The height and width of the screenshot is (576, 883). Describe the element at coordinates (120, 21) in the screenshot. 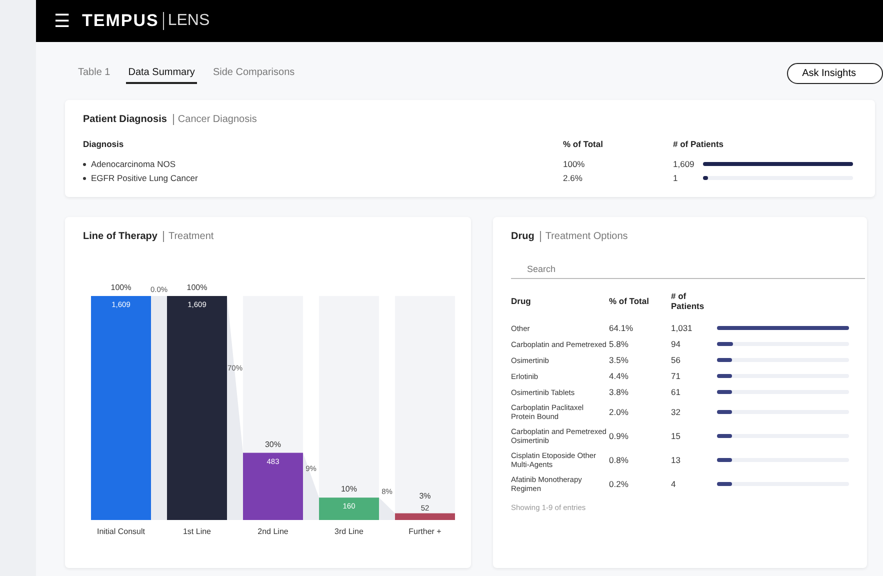

I see `brand-logo: TEMPUS` at that location.